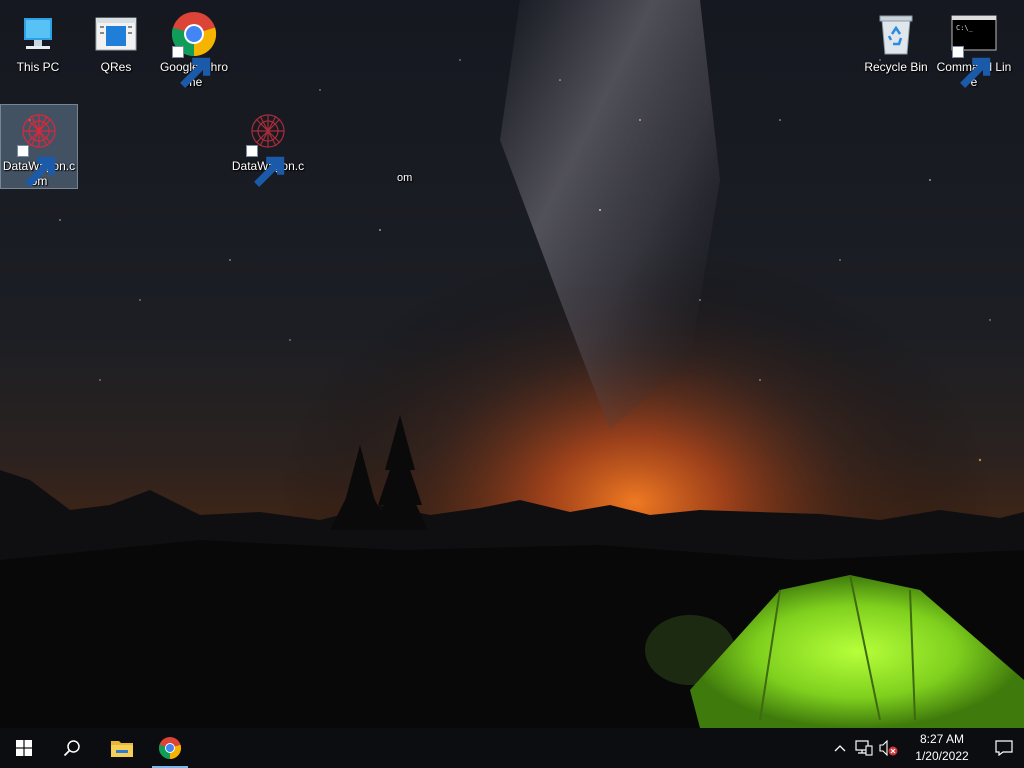 The image size is (1024, 768). I want to click on desktop-icon-google-chrome: Google Chrome, so click(194, 48).